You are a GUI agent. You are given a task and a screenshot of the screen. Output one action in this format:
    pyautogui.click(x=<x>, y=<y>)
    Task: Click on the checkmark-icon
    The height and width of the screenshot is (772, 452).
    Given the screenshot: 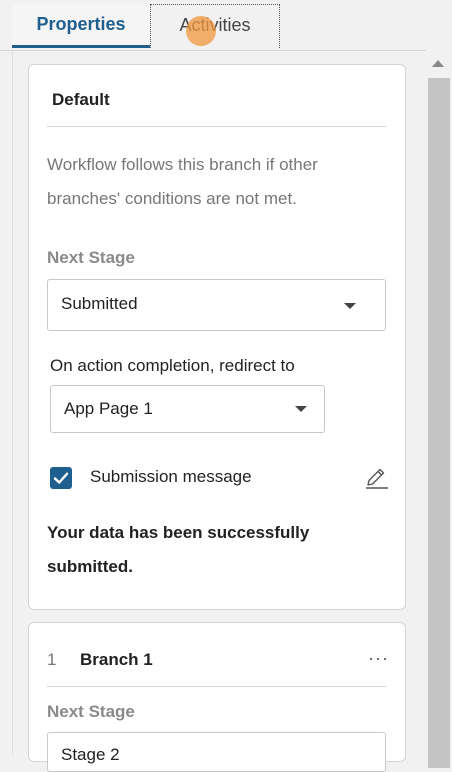 What is the action you would take?
    pyautogui.click(x=61, y=478)
    